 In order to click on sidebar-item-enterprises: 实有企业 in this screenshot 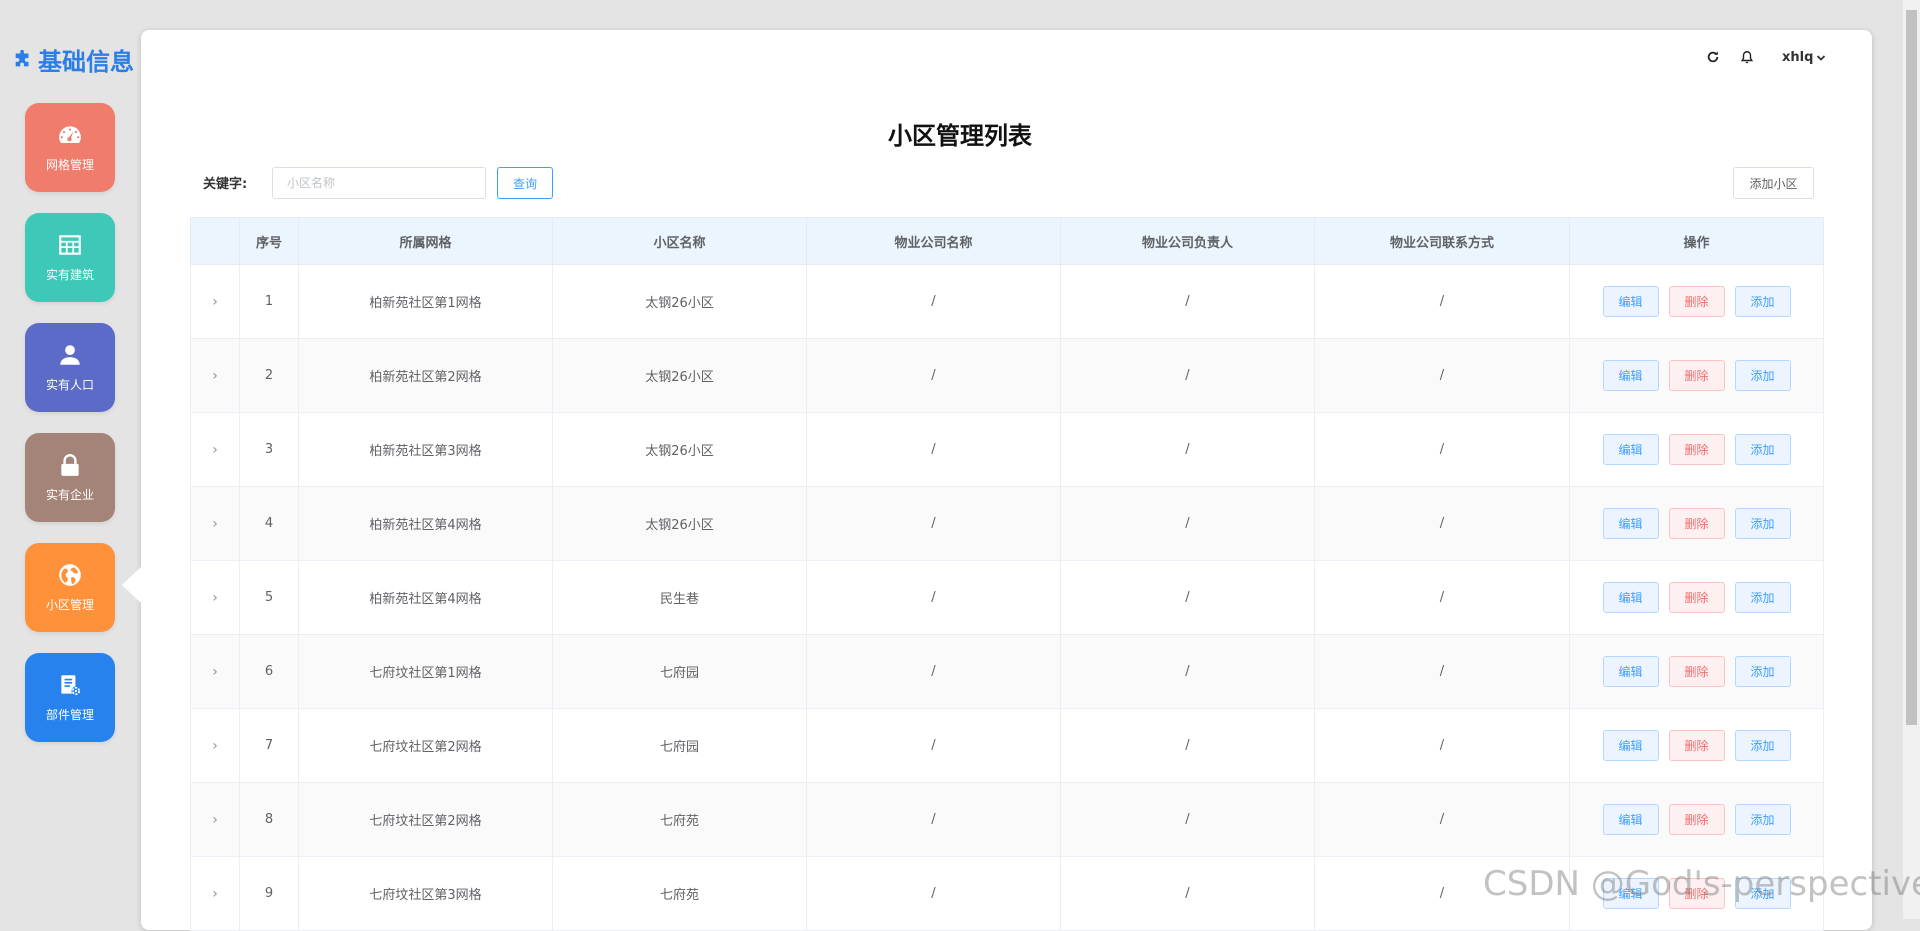, I will do `click(70, 477)`.